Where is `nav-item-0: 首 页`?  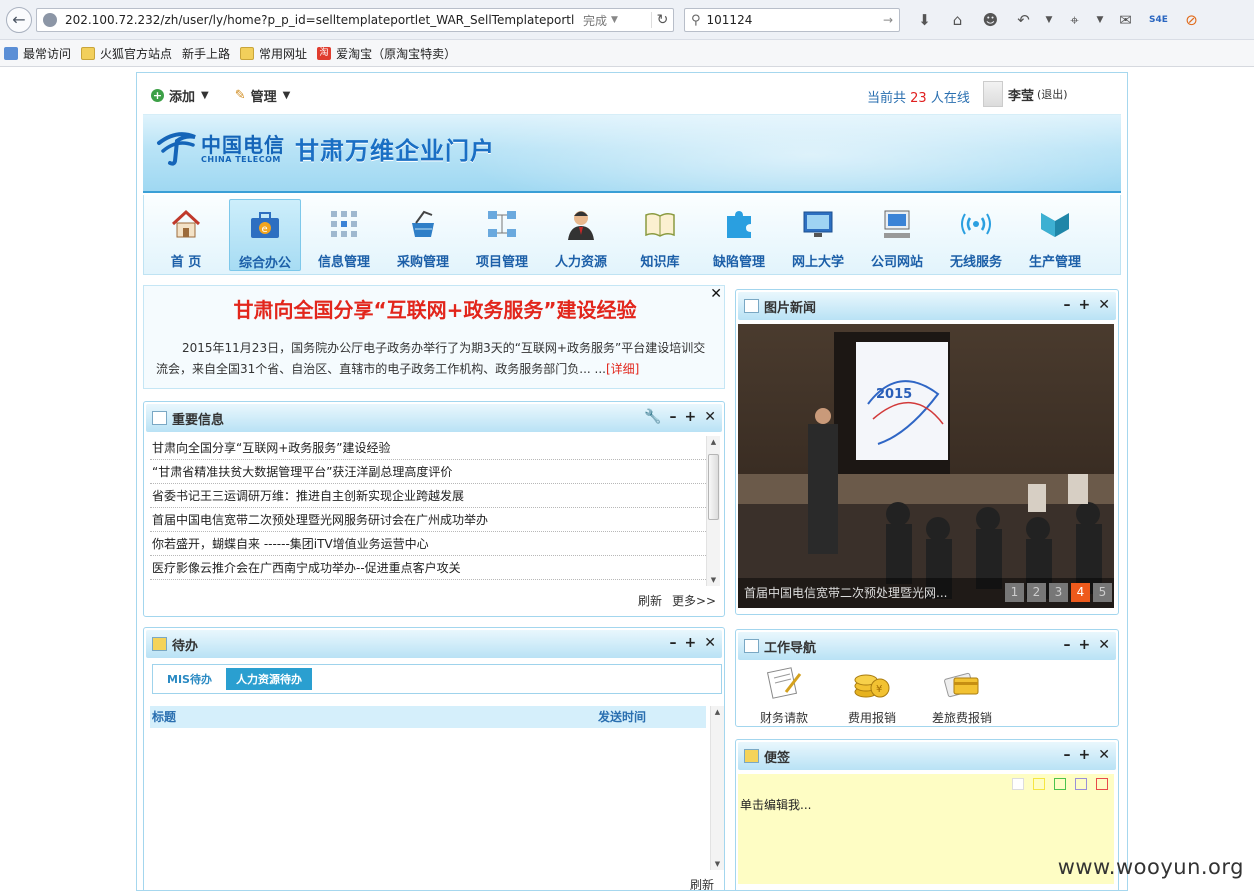 nav-item-0: 首 页 is located at coordinates (186, 235).